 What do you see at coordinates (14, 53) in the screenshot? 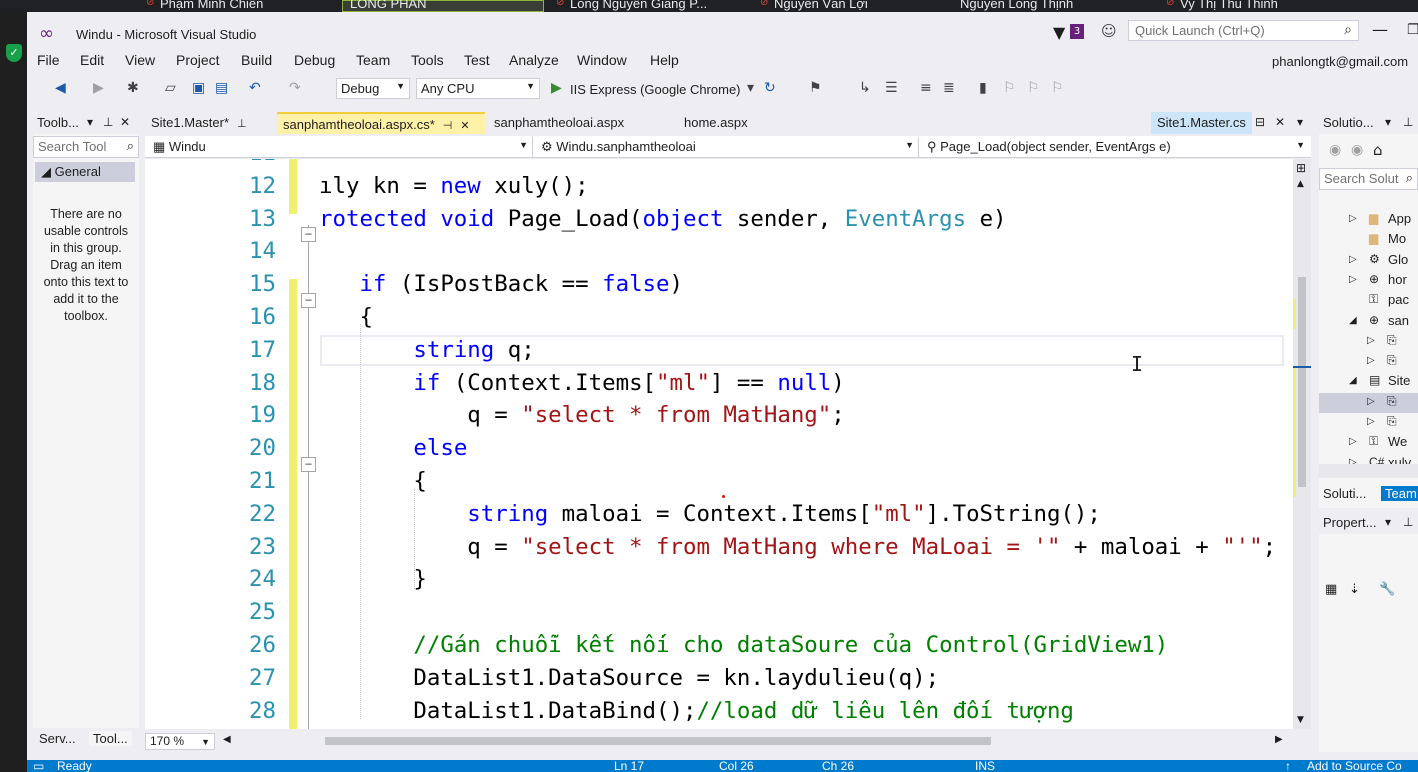
I see `shield-icon: ✓` at bounding box center [14, 53].